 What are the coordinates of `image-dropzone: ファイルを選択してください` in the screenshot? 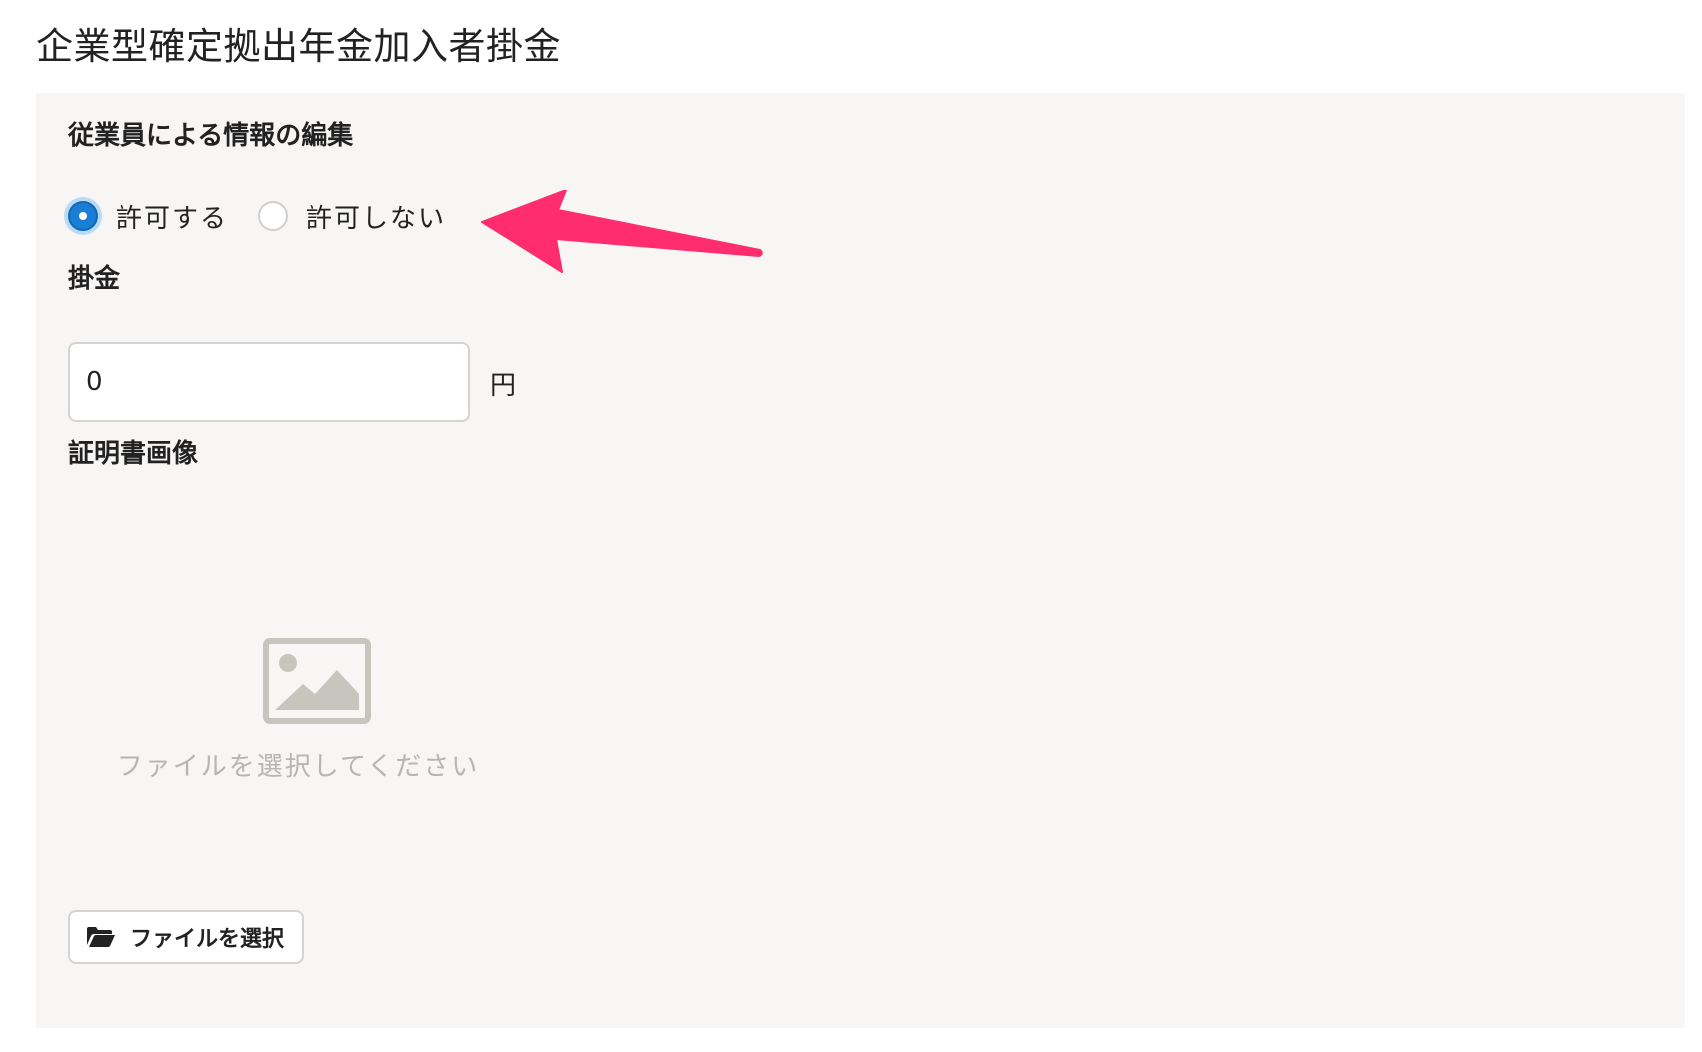 It's located at (298, 713).